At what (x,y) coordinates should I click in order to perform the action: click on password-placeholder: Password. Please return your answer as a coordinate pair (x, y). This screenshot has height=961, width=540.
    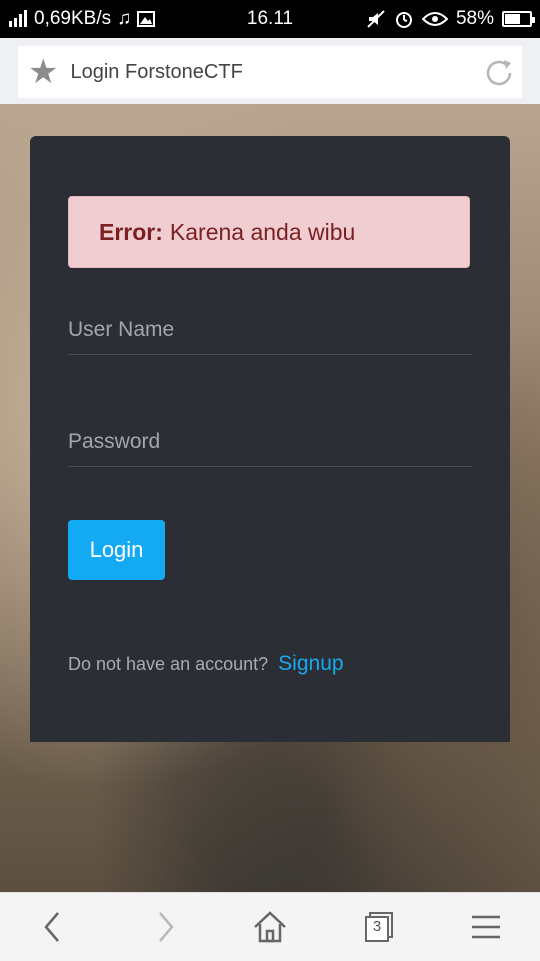
    Looking at the image, I should click on (114, 441).